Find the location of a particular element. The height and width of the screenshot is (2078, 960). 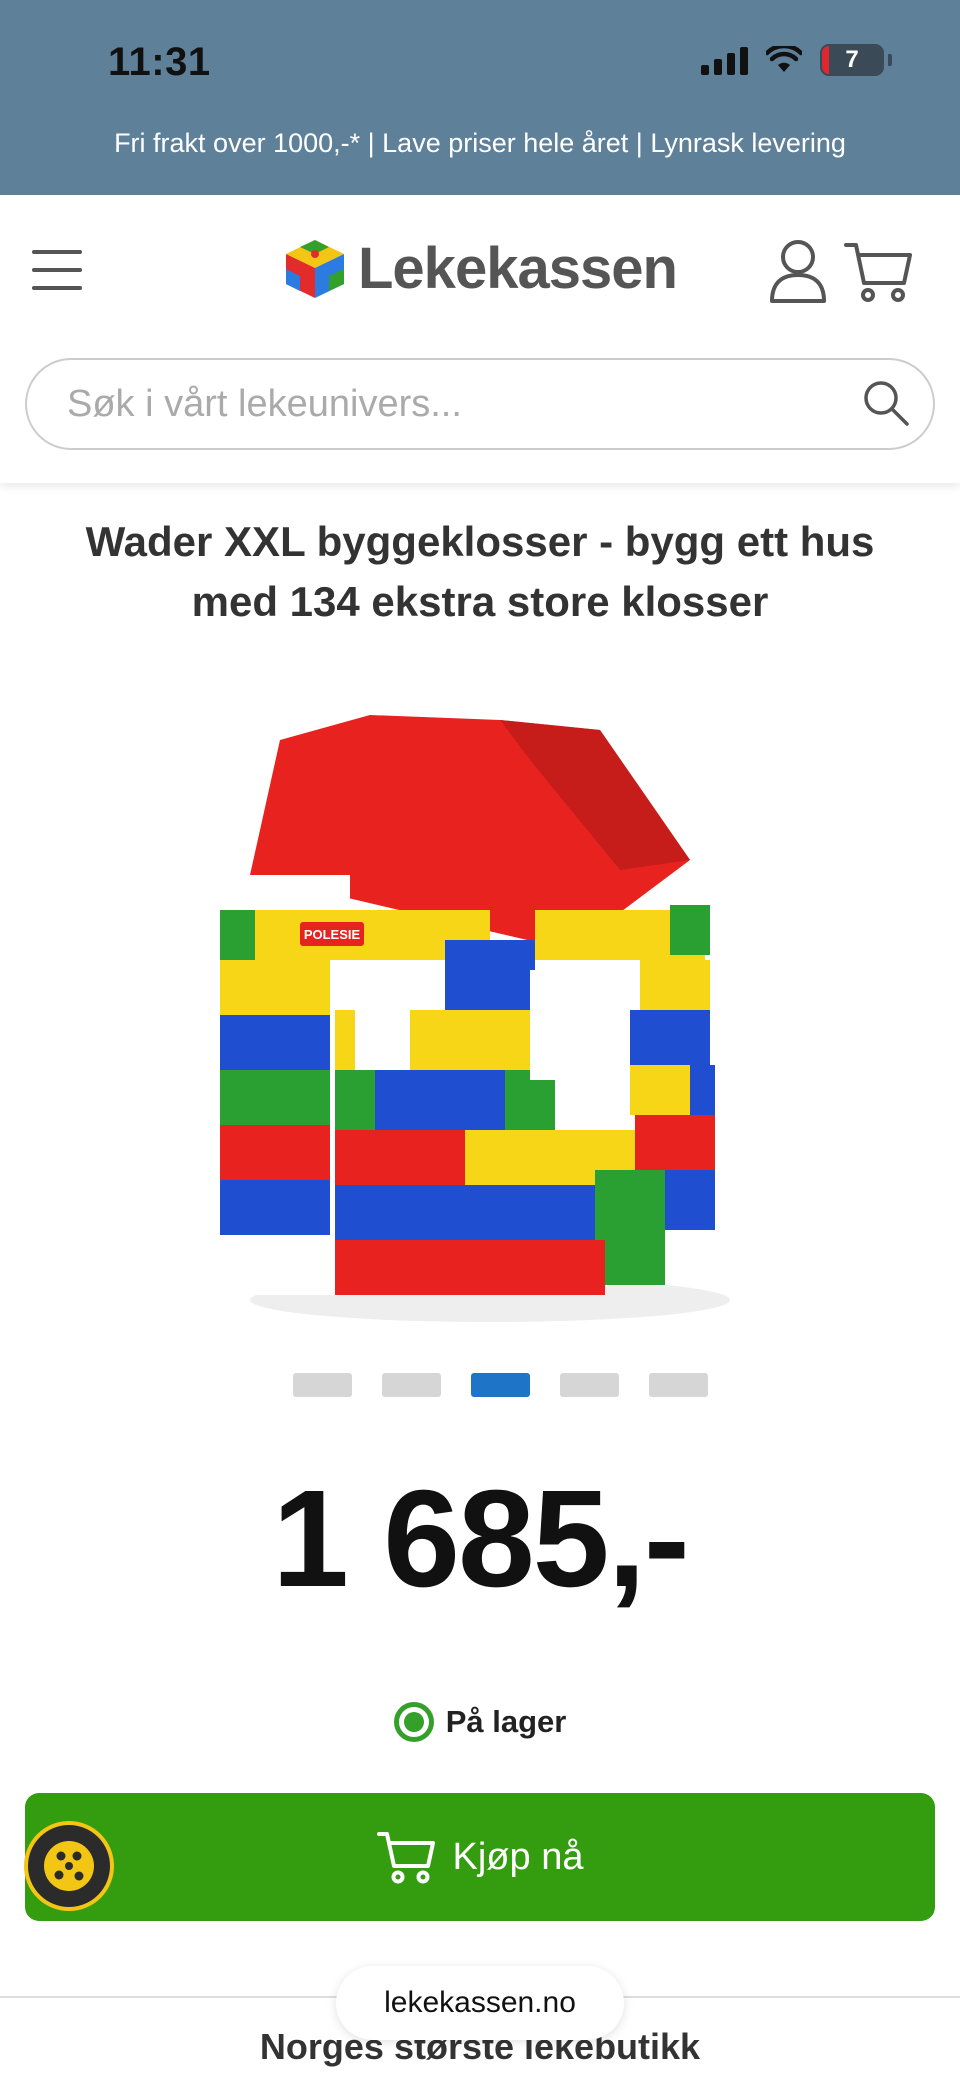

browser-url-bar: lekekassen.no is located at coordinates (480, 2003).